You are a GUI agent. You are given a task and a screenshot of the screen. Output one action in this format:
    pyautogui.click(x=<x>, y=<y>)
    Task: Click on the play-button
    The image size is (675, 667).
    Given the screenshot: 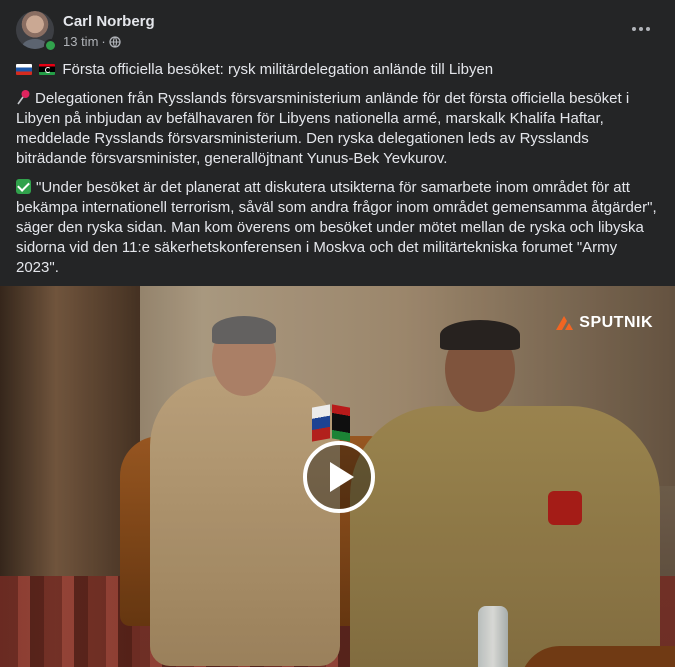 What is the action you would take?
    pyautogui.click(x=339, y=477)
    